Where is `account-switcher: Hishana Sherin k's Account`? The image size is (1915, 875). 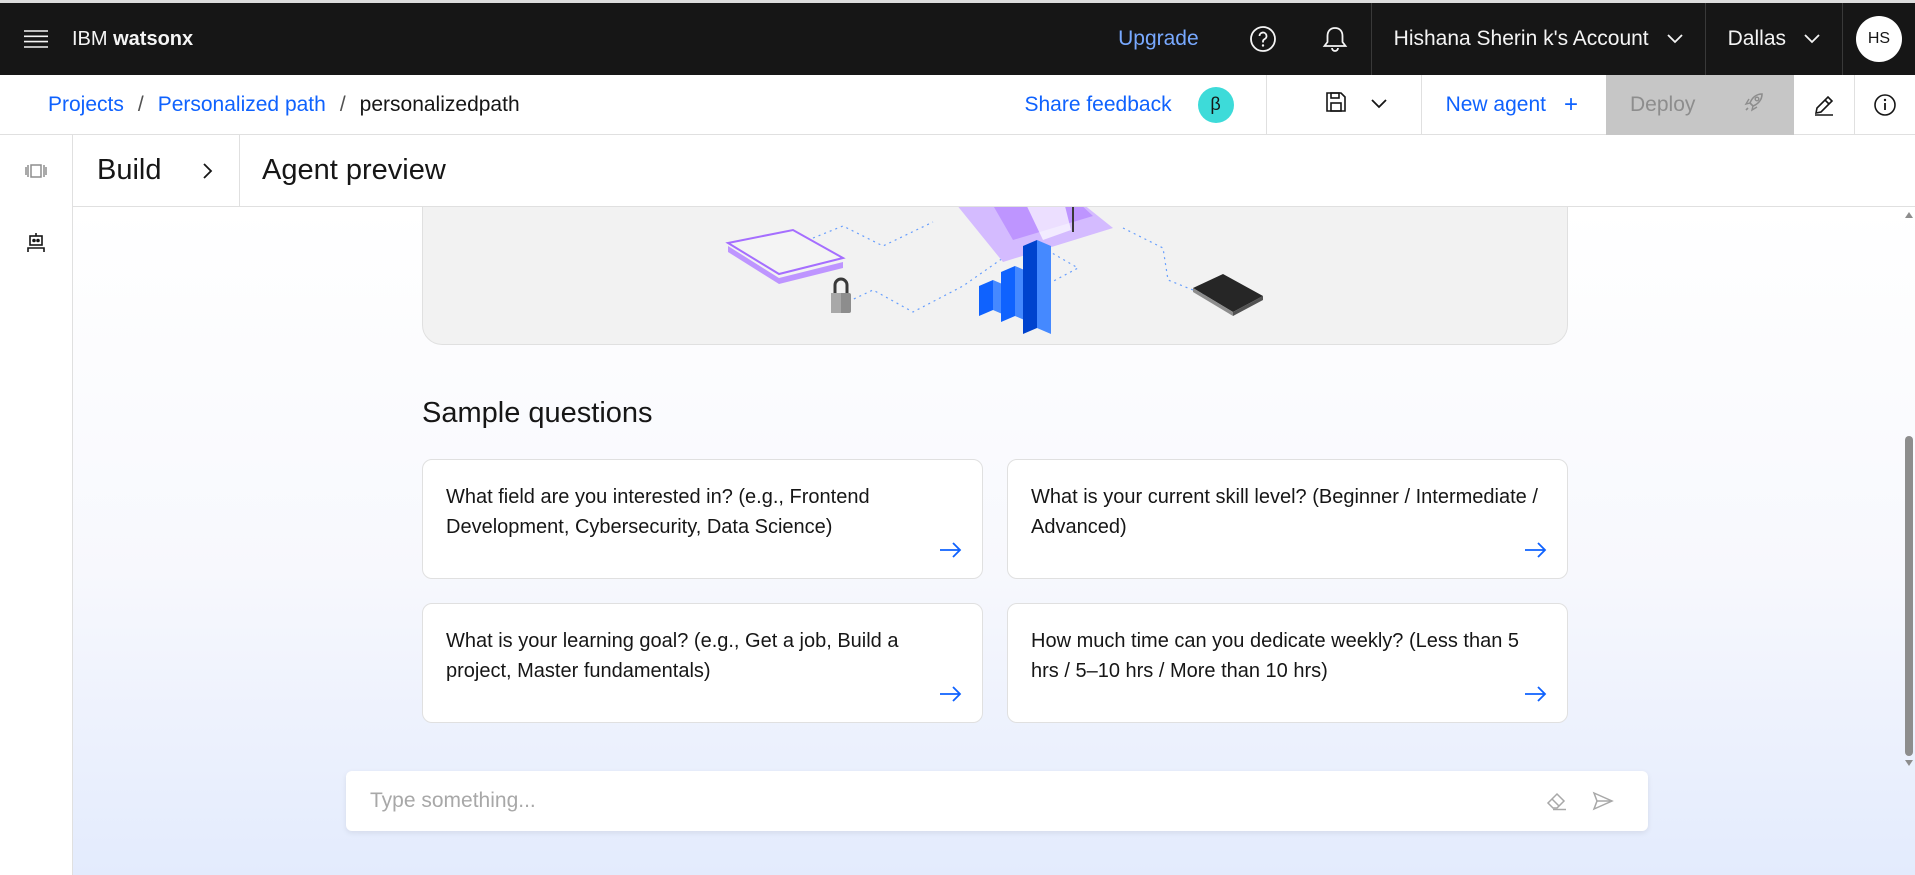
account-switcher: Hishana Sherin k's Account is located at coordinates (1538, 39).